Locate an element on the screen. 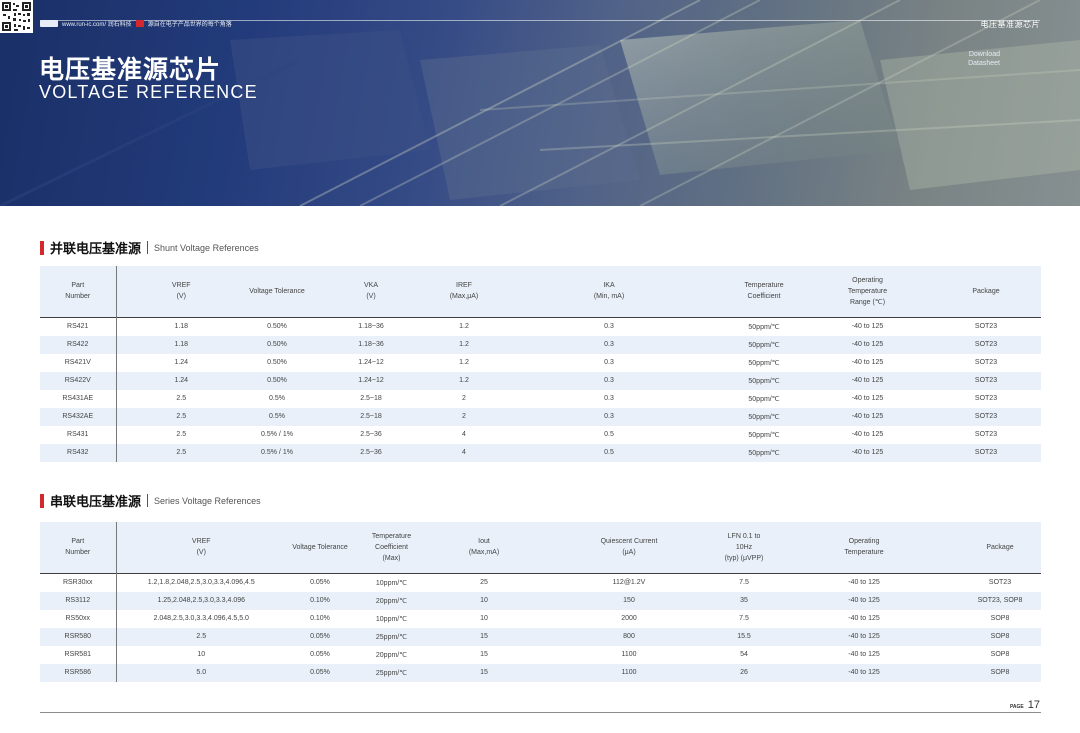 This screenshot has width=1080, height=733. table-cell: 2 is located at coordinates (464, 398).